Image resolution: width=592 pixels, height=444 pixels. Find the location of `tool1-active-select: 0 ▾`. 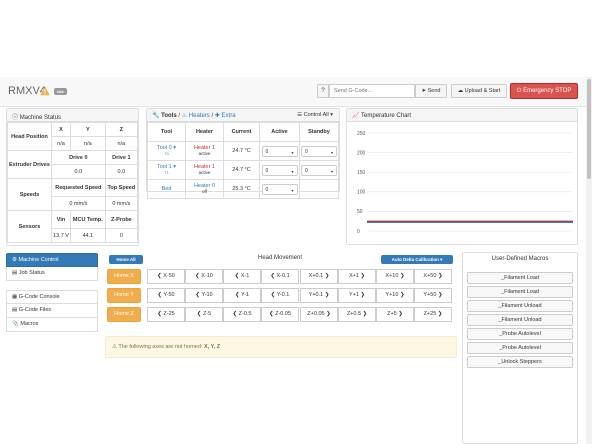

tool1-active-select: 0 ▾ is located at coordinates (279, 170).